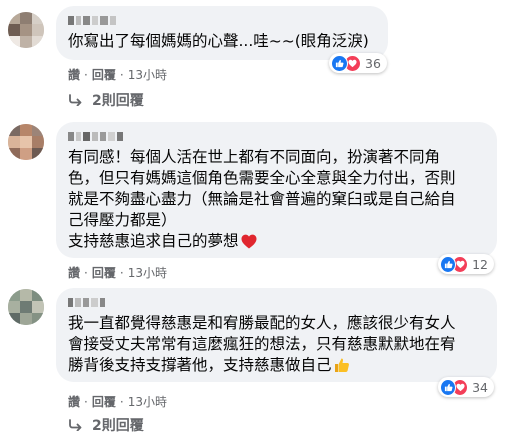  What do you see at coordinates (122, 220) in the screenshot?
I see `comment-text-line-4: 己得壓力都是）` at bounding box center [122, 220].